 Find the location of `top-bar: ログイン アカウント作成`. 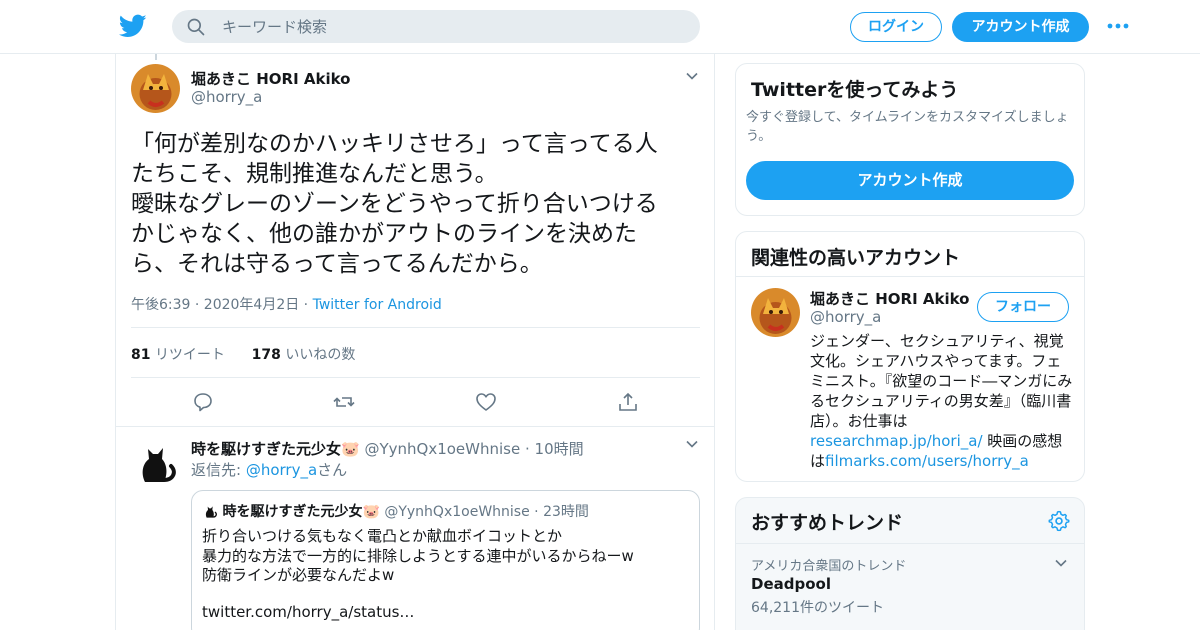

top-bar: ログイン アカウント作成 is located at coordinates (600, 27).